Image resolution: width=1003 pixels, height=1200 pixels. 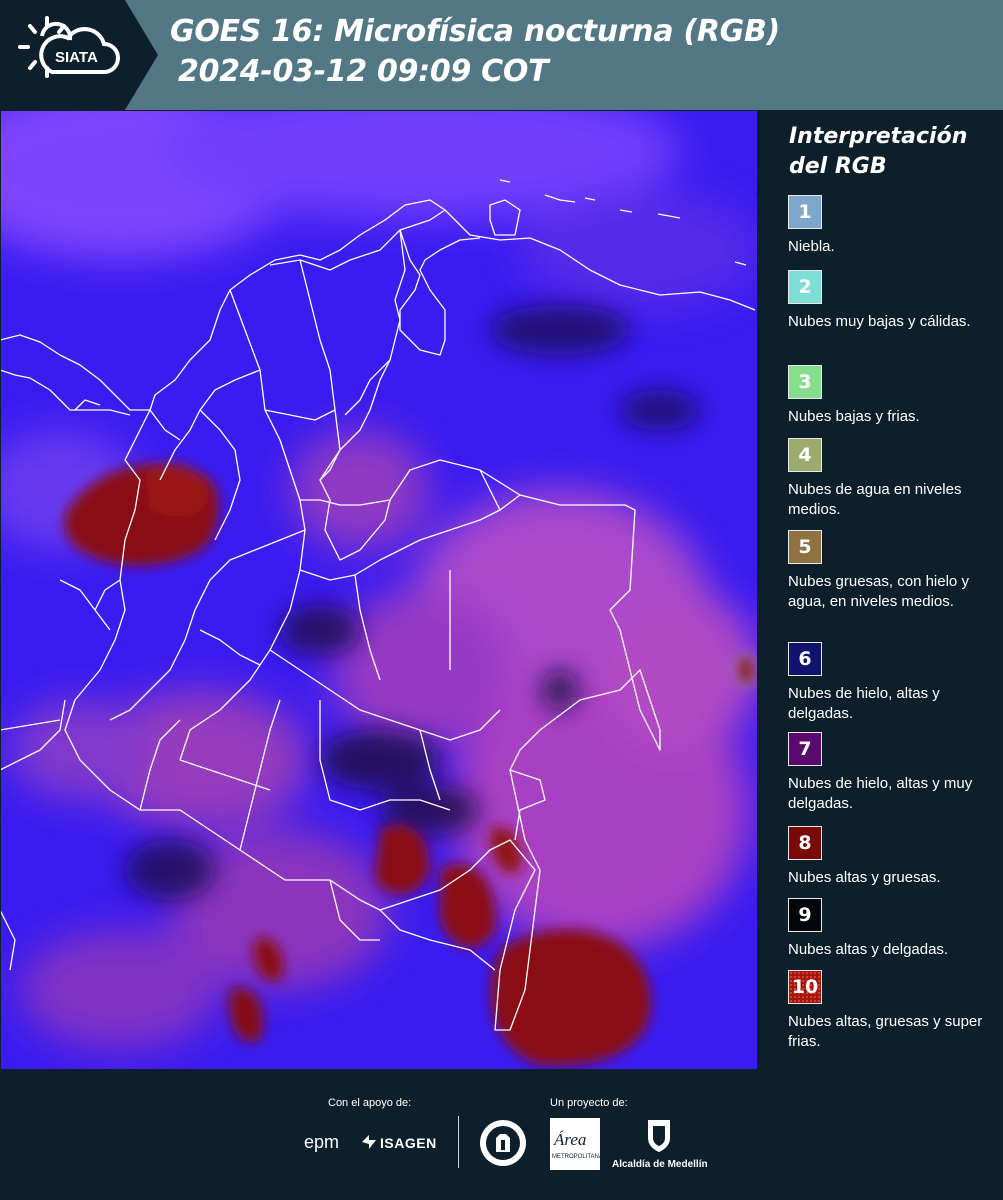 I want to click on legend-swatch: 5, so click(x=805, y=547).